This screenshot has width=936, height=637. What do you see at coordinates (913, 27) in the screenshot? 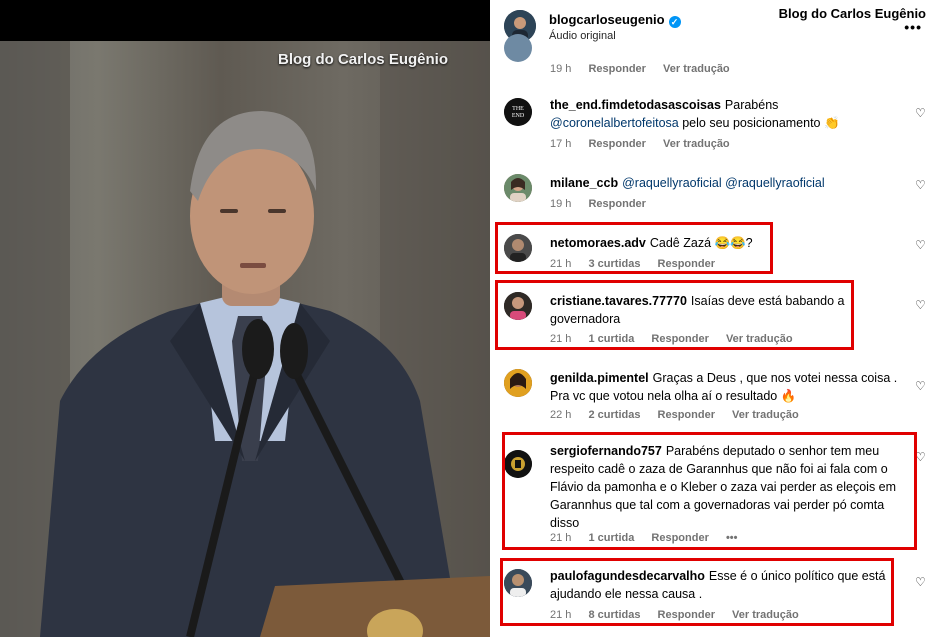
I see `more-options-icon: •••` at bounding box center [913, 27].